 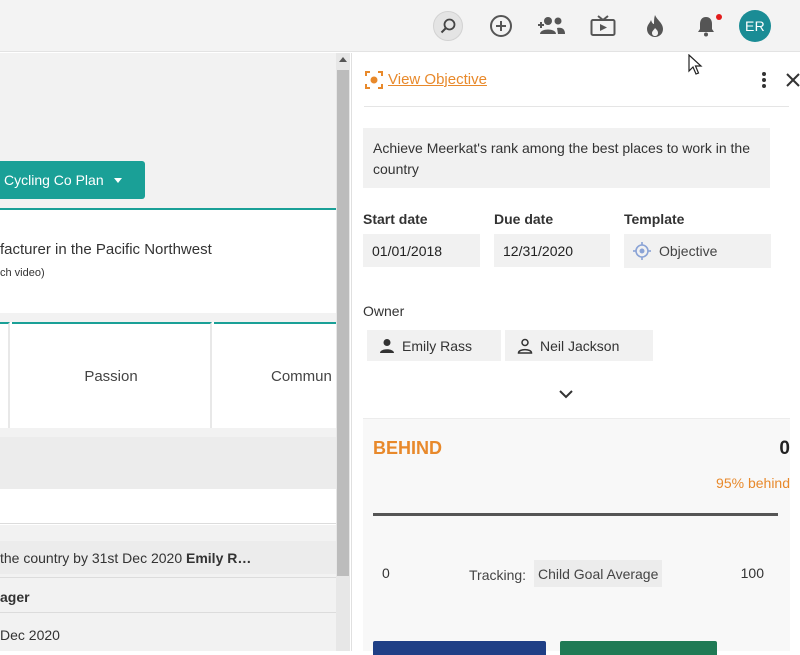 I want to click on due-date-field: 12/31/2020, so click(x=552, y=250).